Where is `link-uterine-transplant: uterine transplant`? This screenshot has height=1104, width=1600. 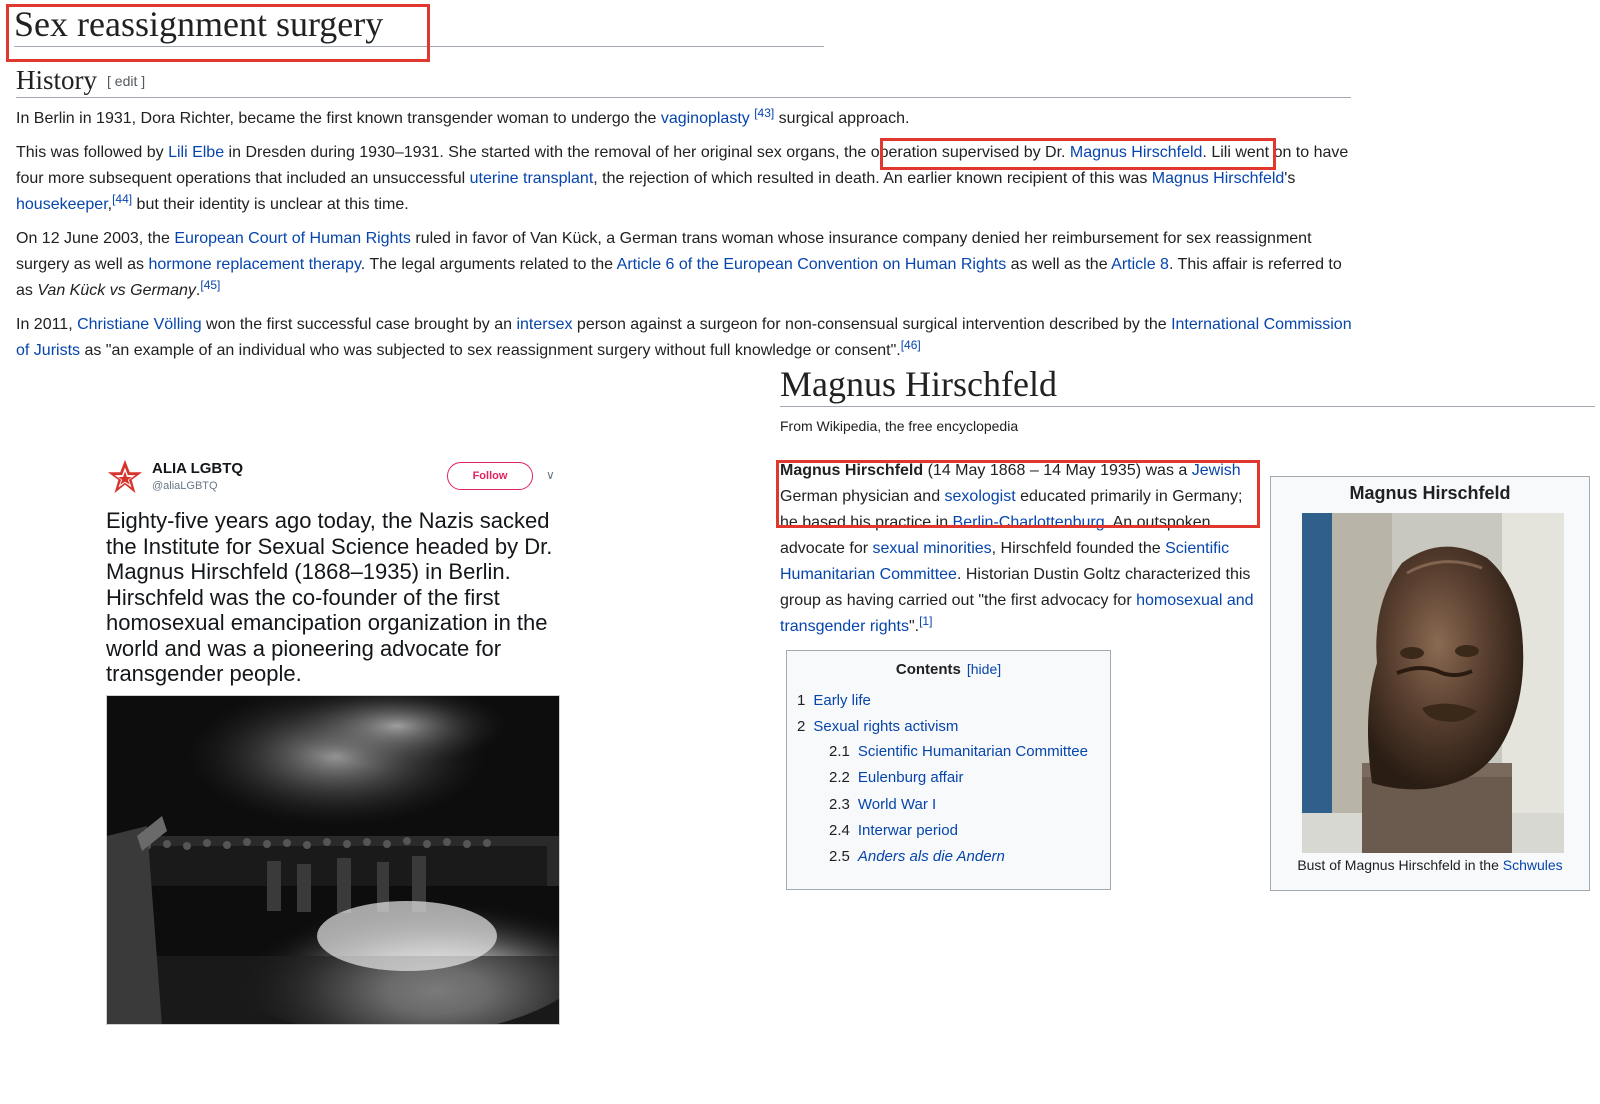 link-uterine-transplant: uterine transplant is located at coordinates (532, 178).